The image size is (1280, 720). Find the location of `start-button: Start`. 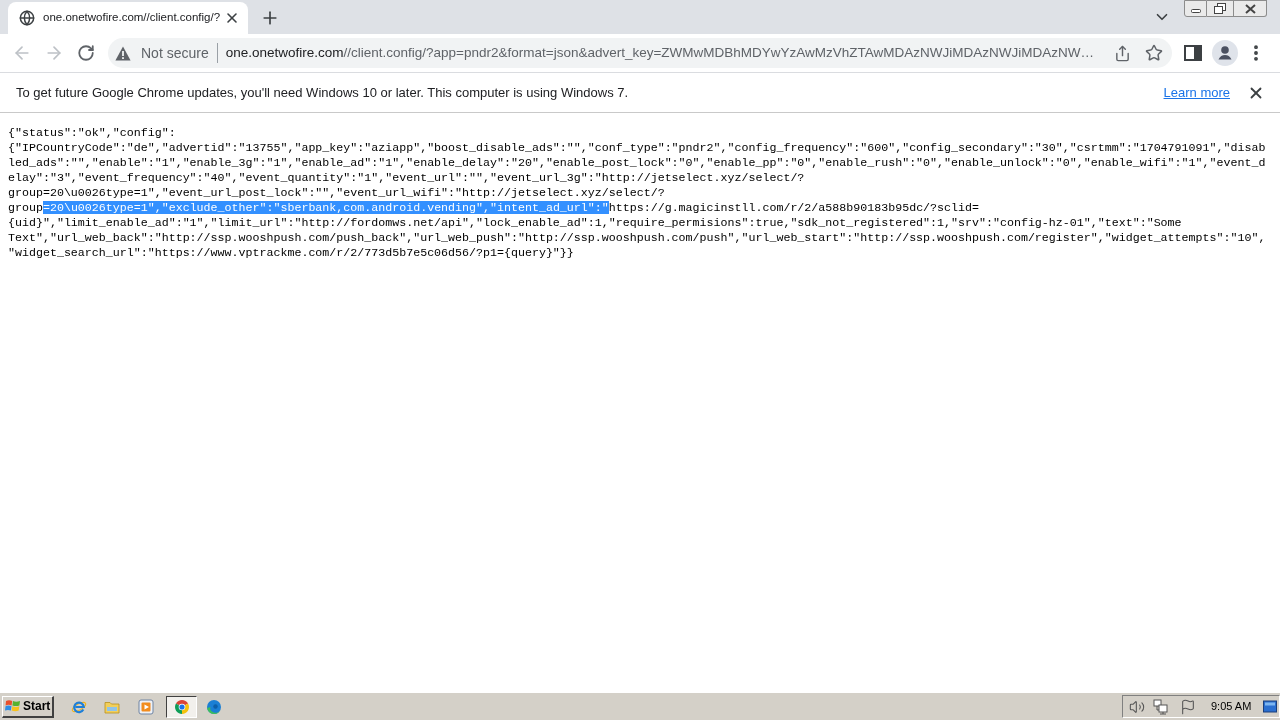

start-button: Start is located at coordinates (28, 706).